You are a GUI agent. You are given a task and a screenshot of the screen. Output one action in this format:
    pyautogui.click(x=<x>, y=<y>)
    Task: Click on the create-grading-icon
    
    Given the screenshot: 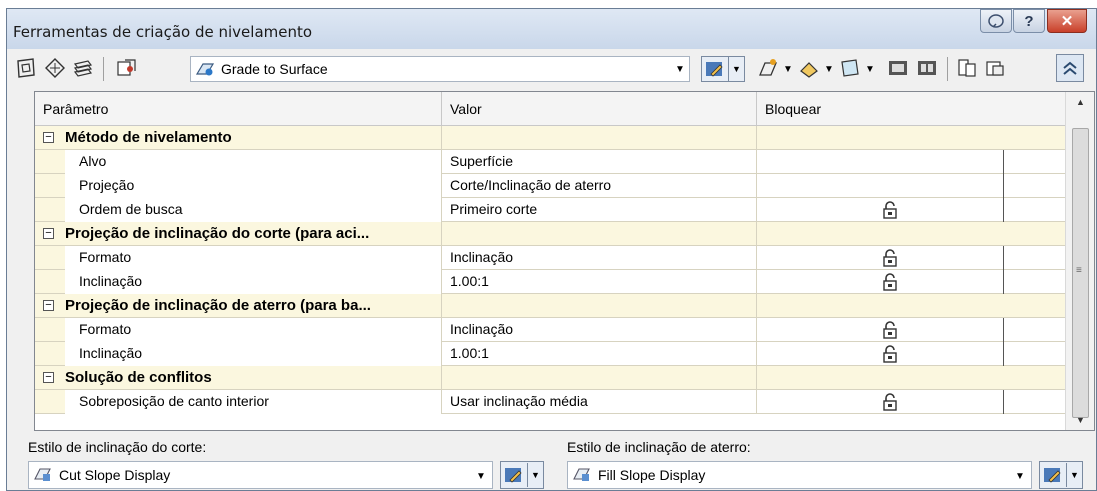 What is the action you would take?
    pyautogui.click(x=768, y=68)
    